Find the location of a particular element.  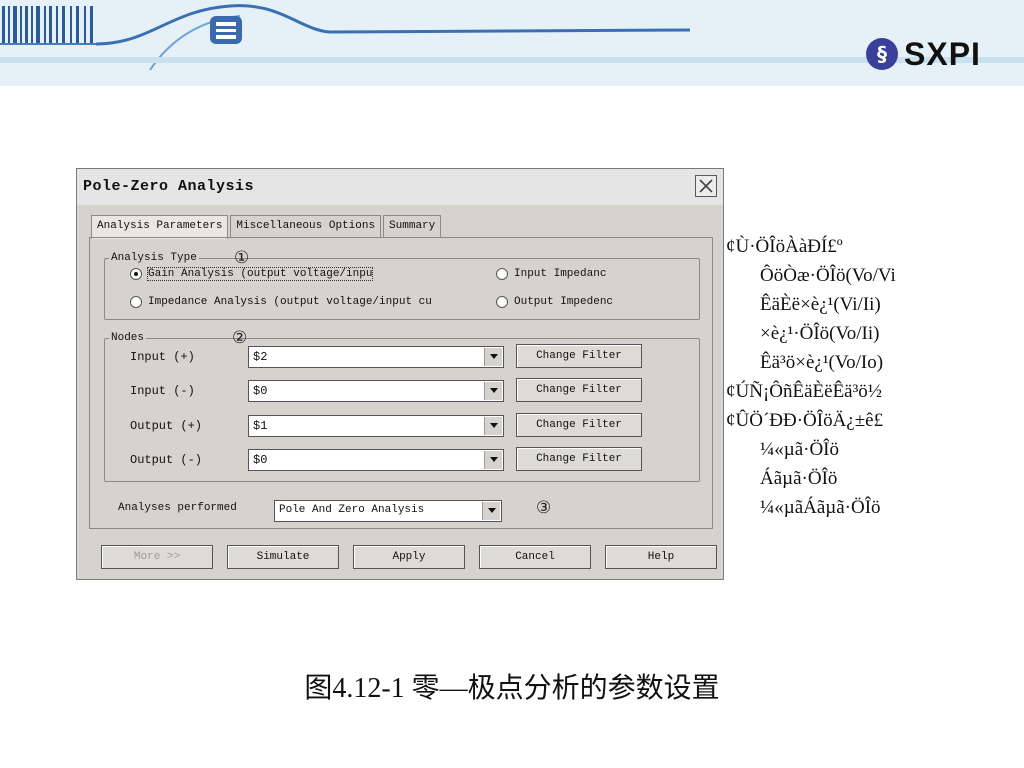

close-button is located at coordinates (706, 186).